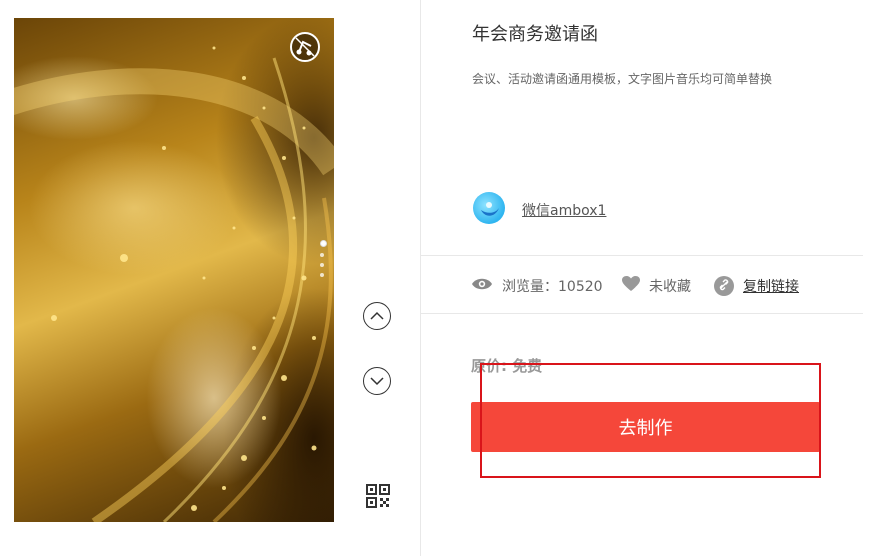  Describe the element at coordinates (507, 366) in the screenshot. I see `price-label: 原价: 免费` at that location.